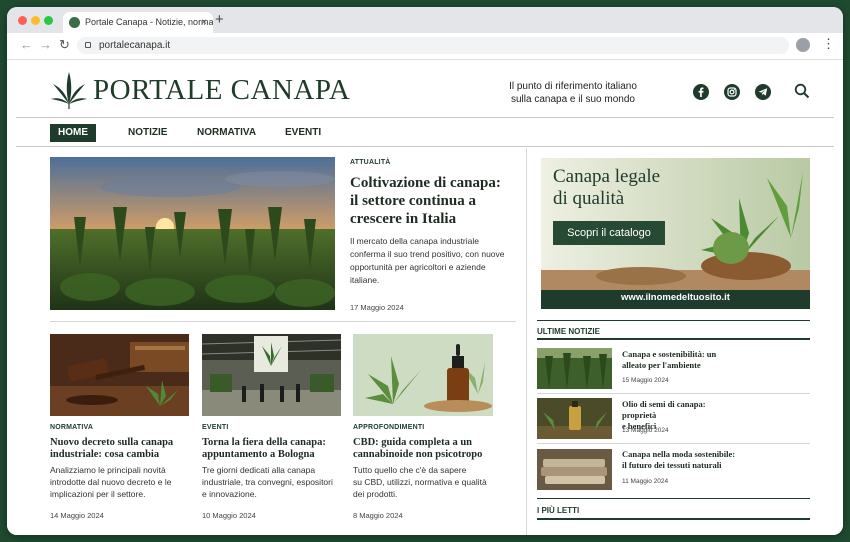 The image size is (850, 542). Describe the element at coordinates (803, 45) in the screenshot. I see `profile-avatar` at that location.